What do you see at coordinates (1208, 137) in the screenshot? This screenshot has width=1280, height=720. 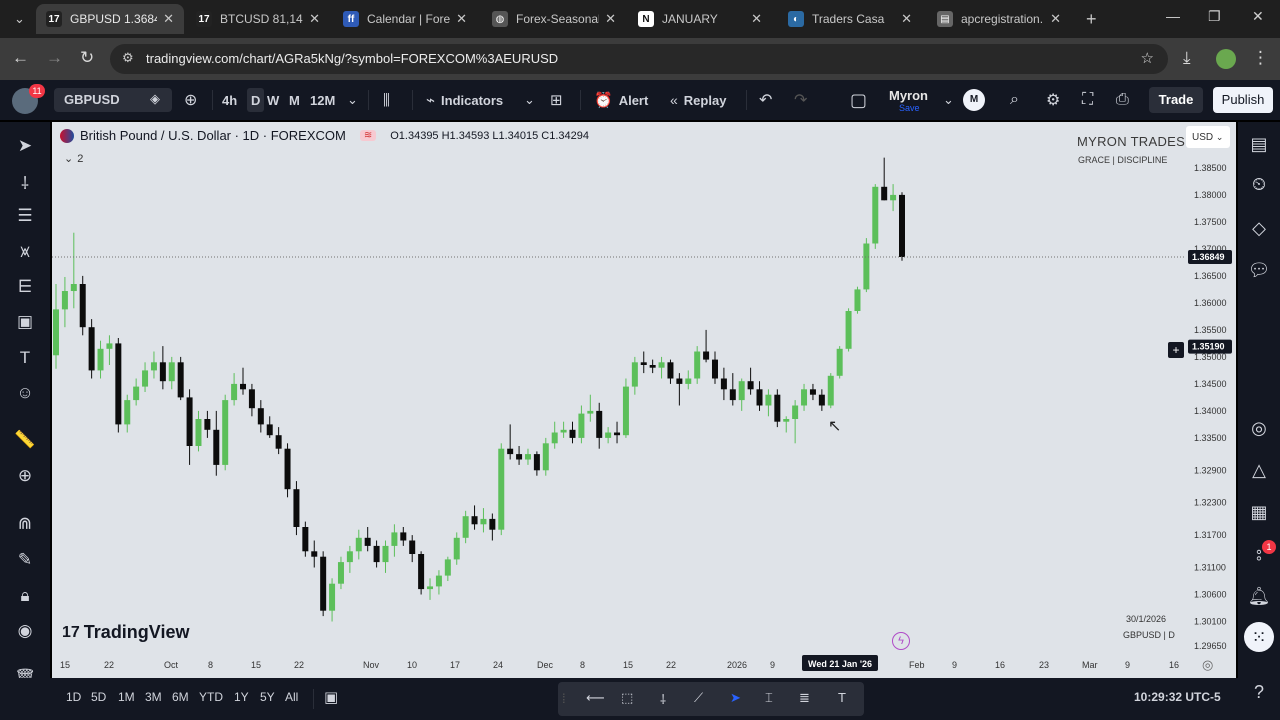 I see `currency-selector: USD ⌄` at bounding box center [1208, 137].